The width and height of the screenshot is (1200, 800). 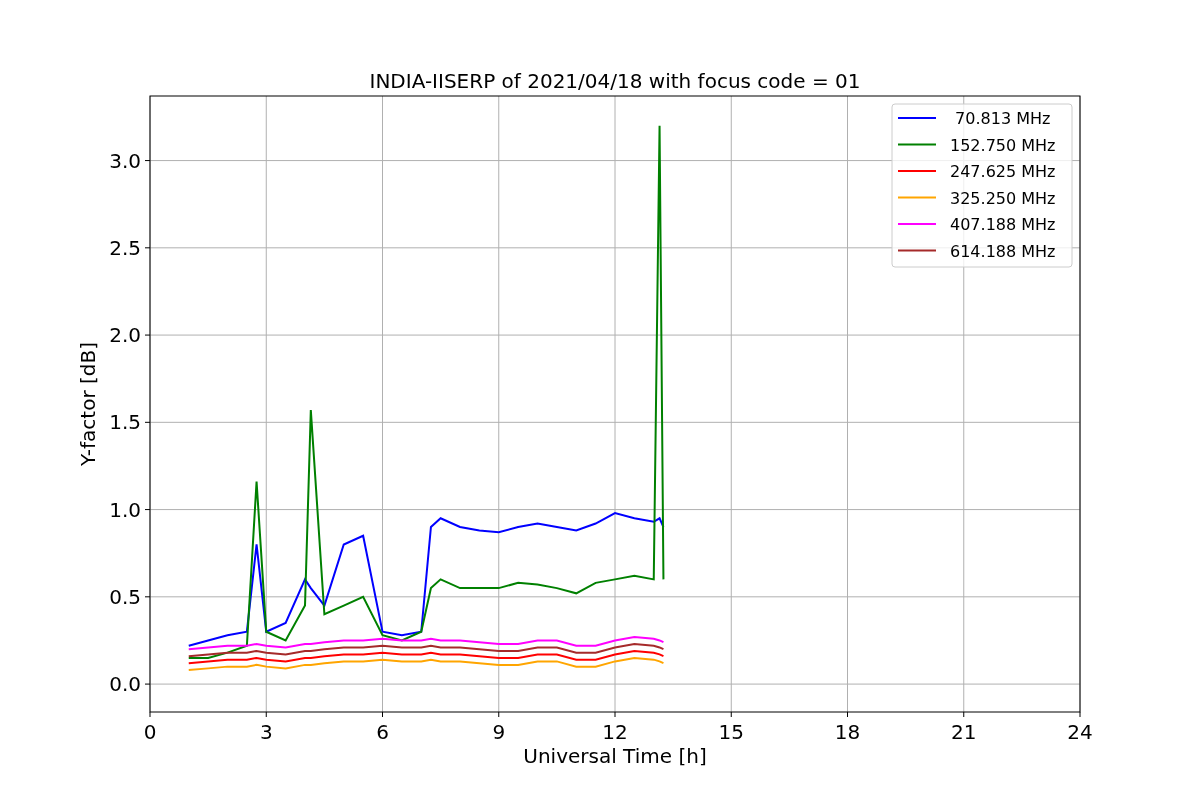 What do you see at coordinates (1003, 171) in the screenshot?
I see `legend-label: 247.625 MHz` at bounding box center [1003, 171].